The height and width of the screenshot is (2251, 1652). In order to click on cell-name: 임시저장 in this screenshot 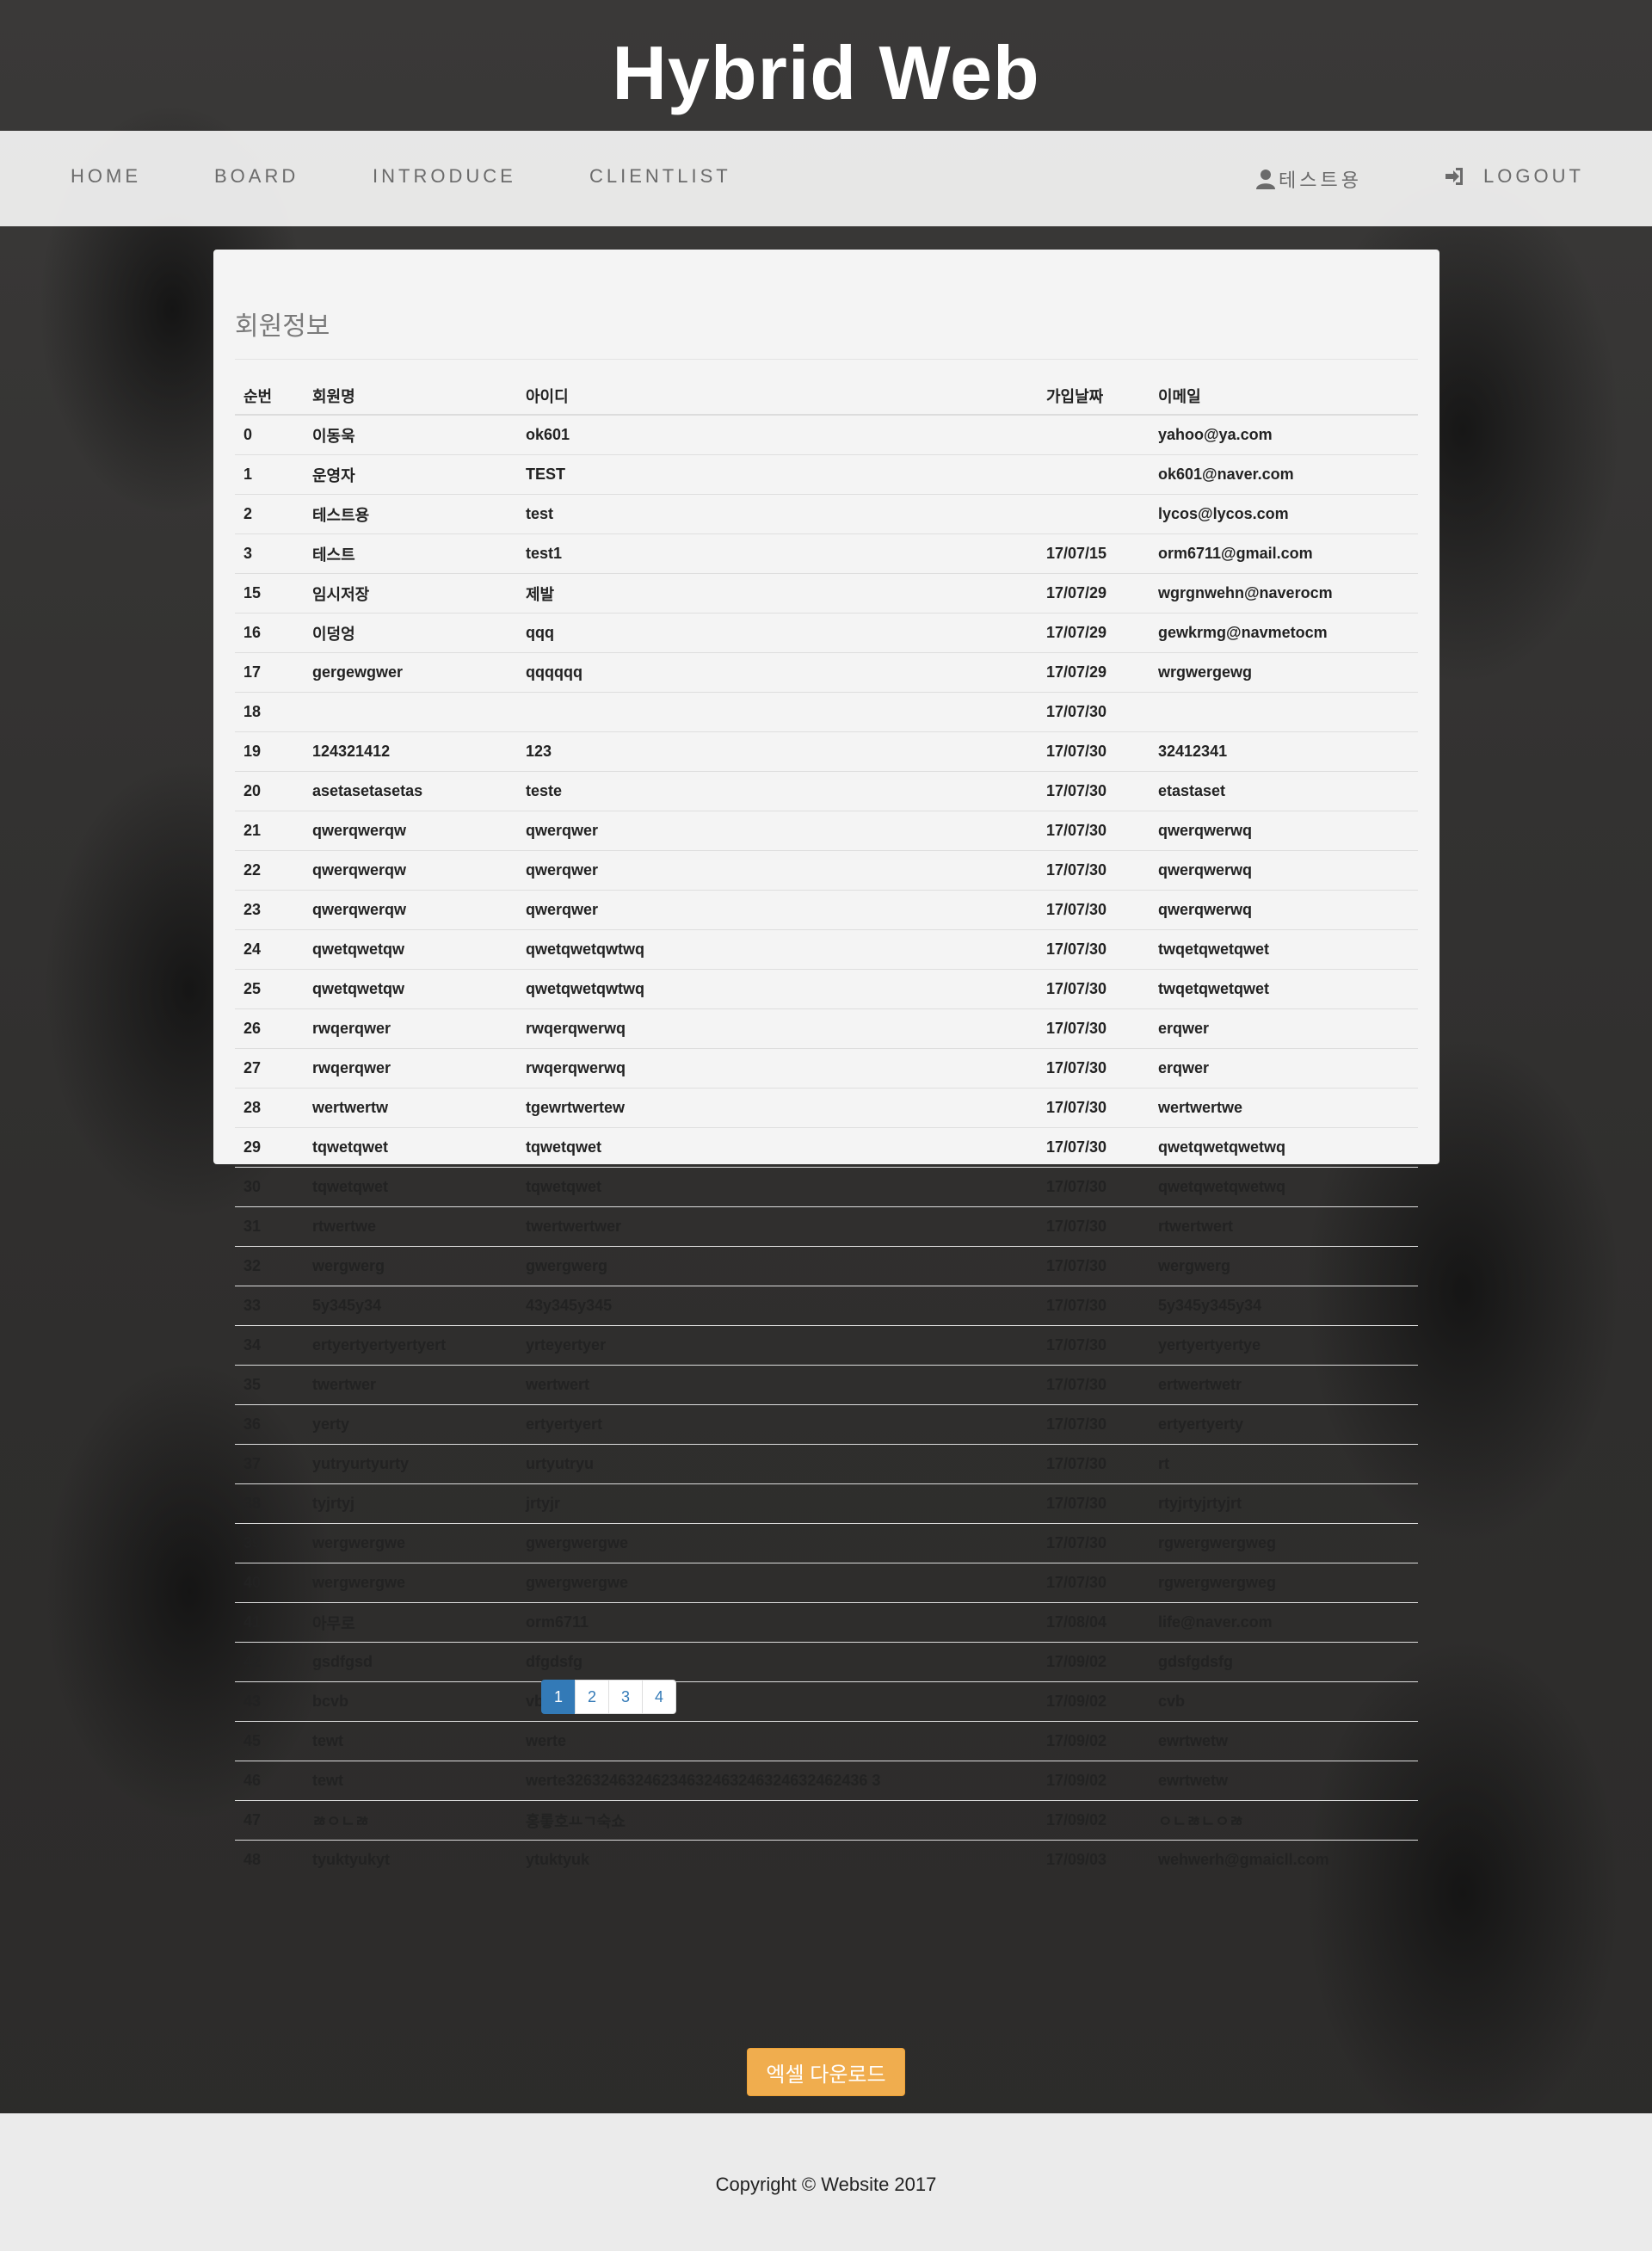, I will do `click(410, 593)`.